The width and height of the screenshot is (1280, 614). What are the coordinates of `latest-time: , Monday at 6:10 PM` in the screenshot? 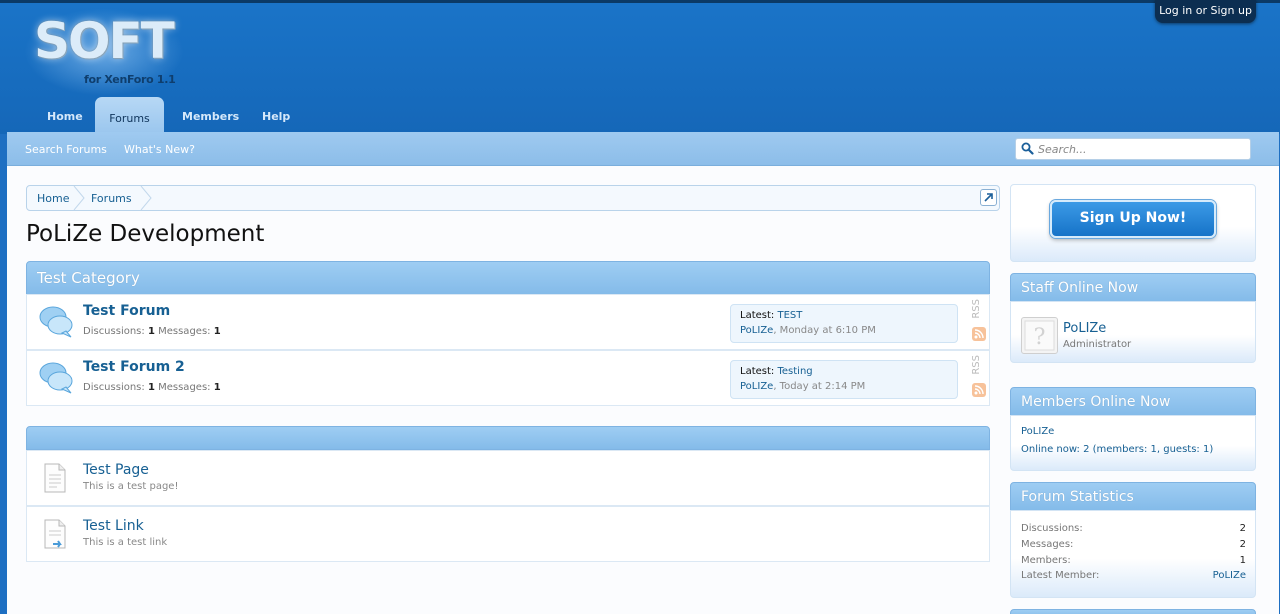 It's located at (824, 330).